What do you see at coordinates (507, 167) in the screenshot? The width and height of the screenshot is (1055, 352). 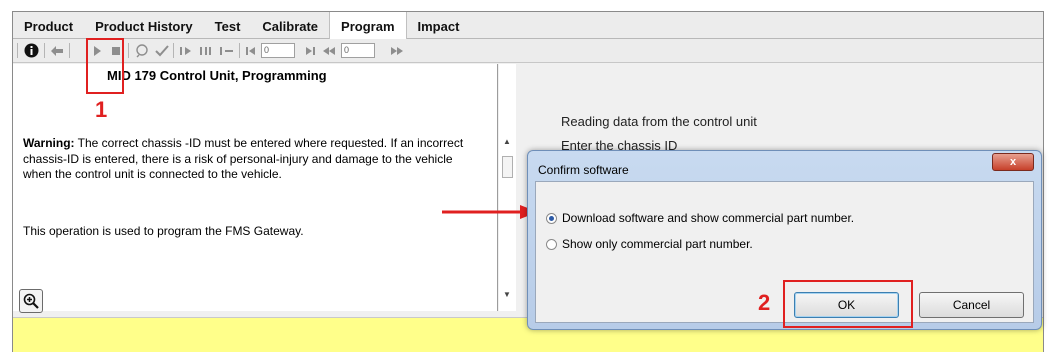 I see `scroll-thumb` at bounding box center [507, 167].